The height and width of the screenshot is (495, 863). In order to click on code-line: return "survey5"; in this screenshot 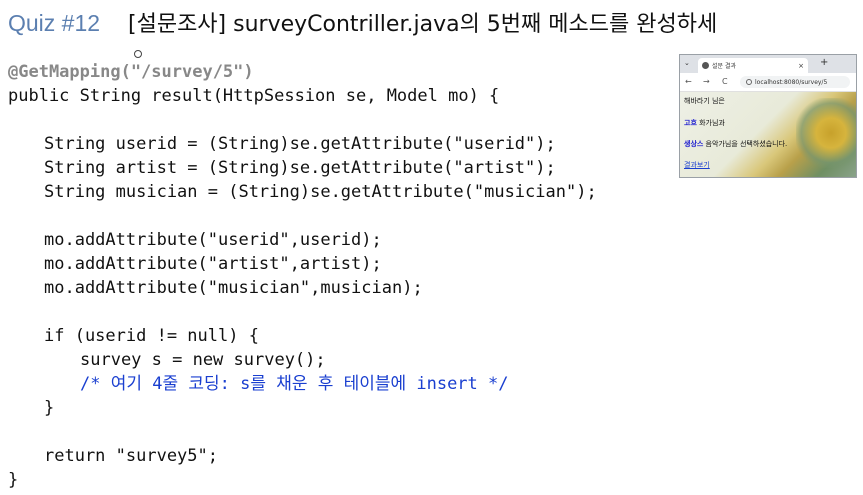, I will do `click(131, 456)`.